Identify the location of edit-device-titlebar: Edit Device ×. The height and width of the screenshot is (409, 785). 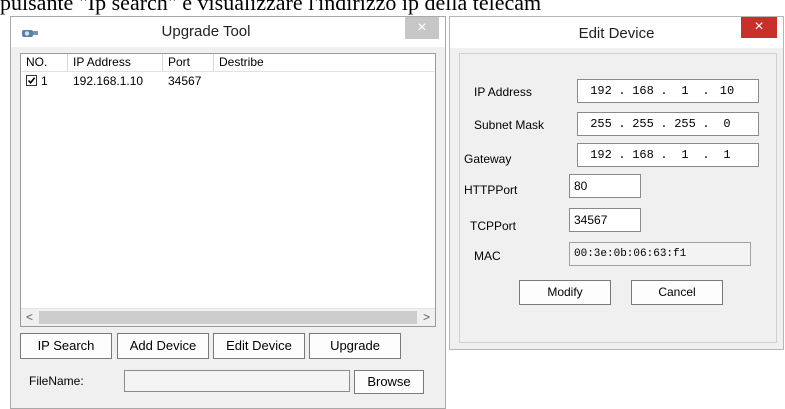
(616, 32).